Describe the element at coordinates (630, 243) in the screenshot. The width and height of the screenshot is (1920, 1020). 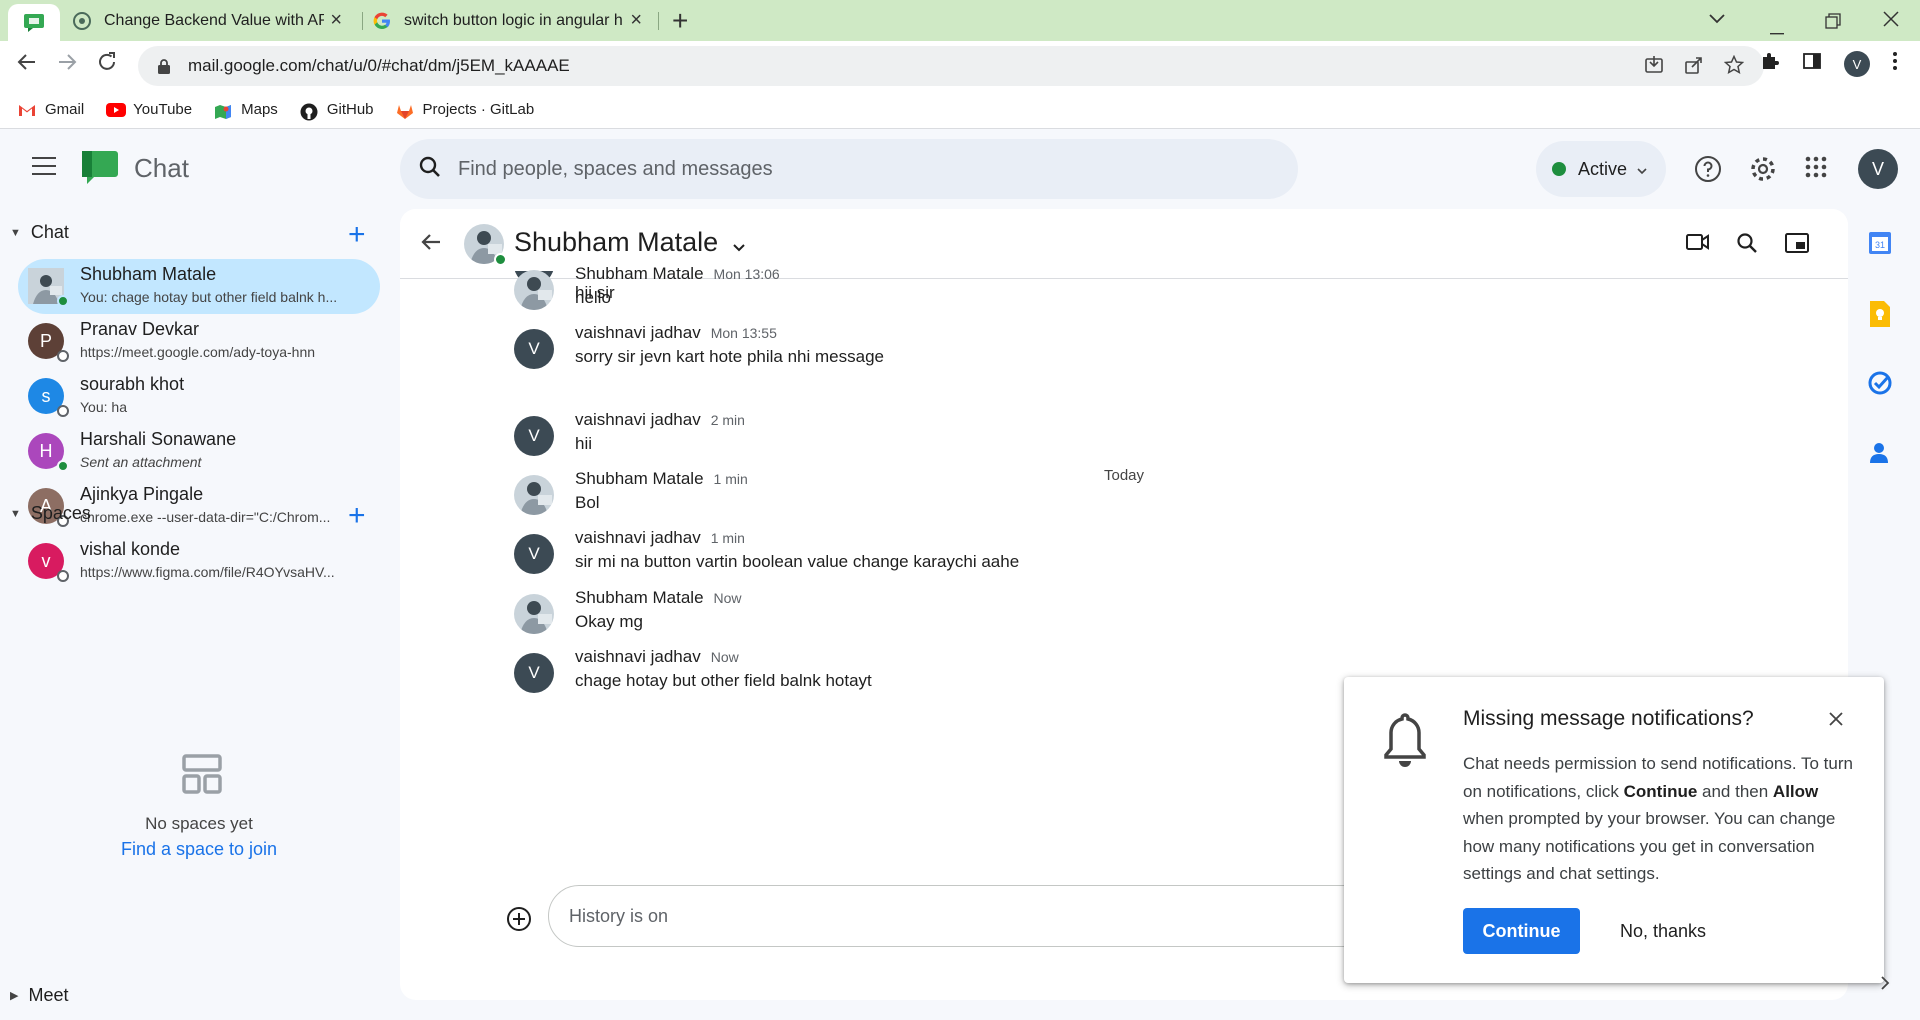
I see `conversation-title: Shubham Matale` at that location.